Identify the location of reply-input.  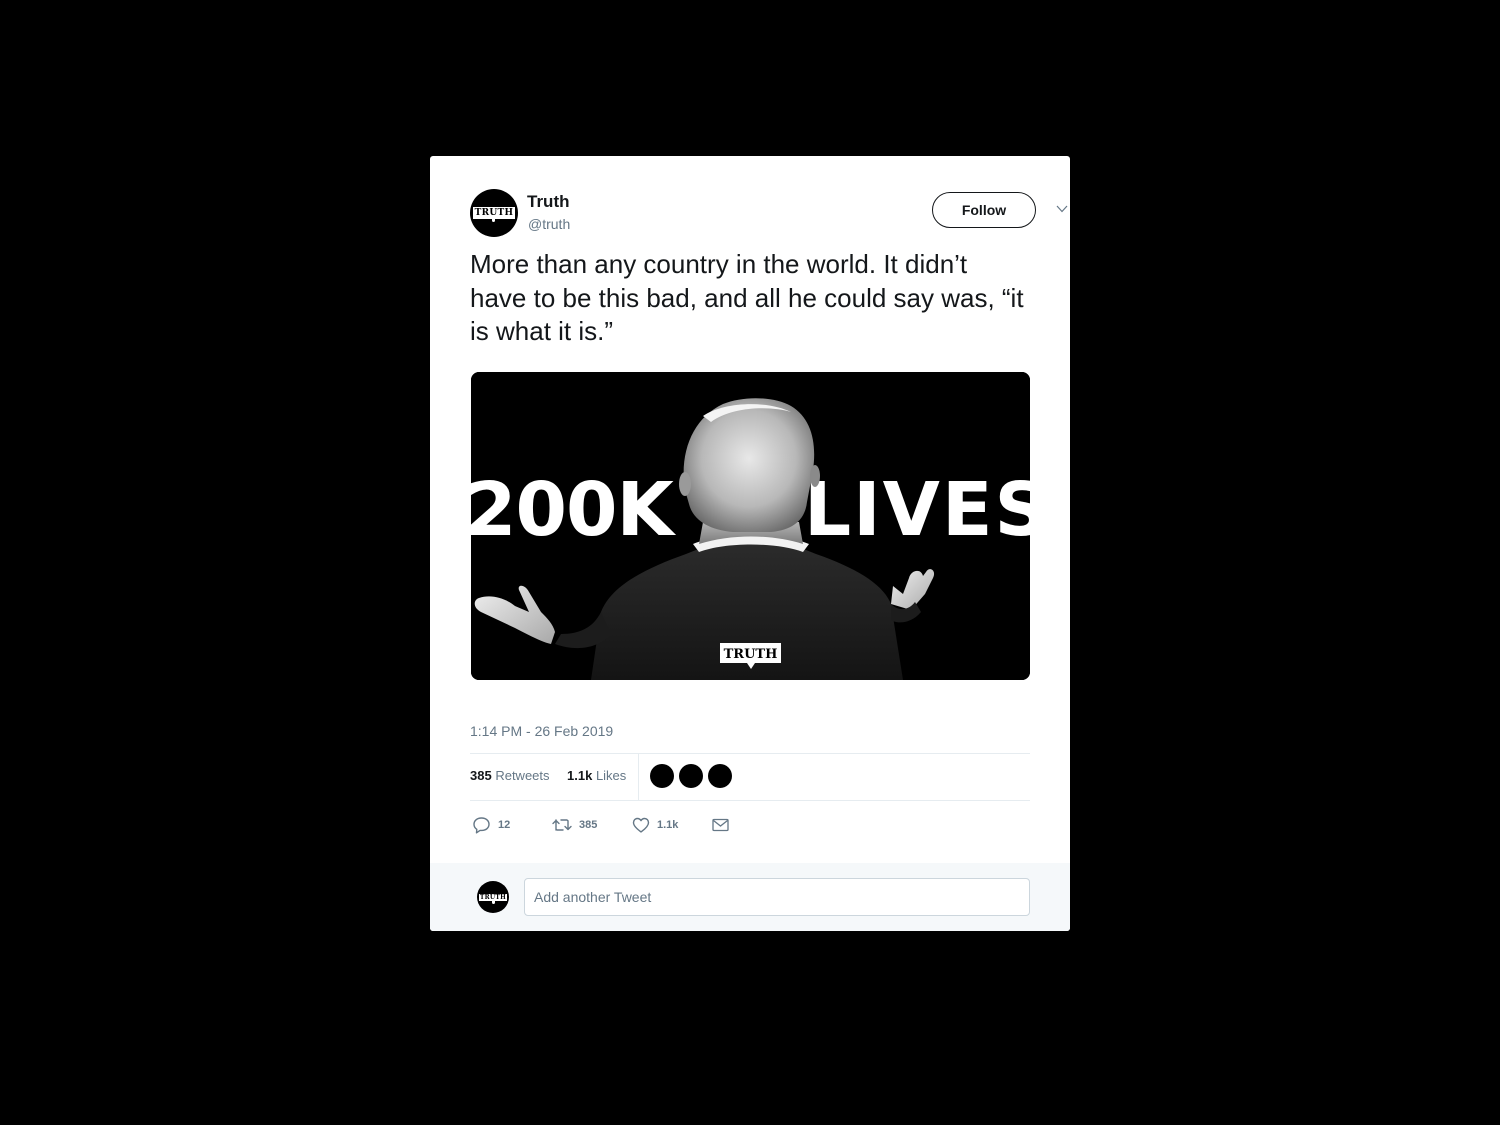
(777, 897).